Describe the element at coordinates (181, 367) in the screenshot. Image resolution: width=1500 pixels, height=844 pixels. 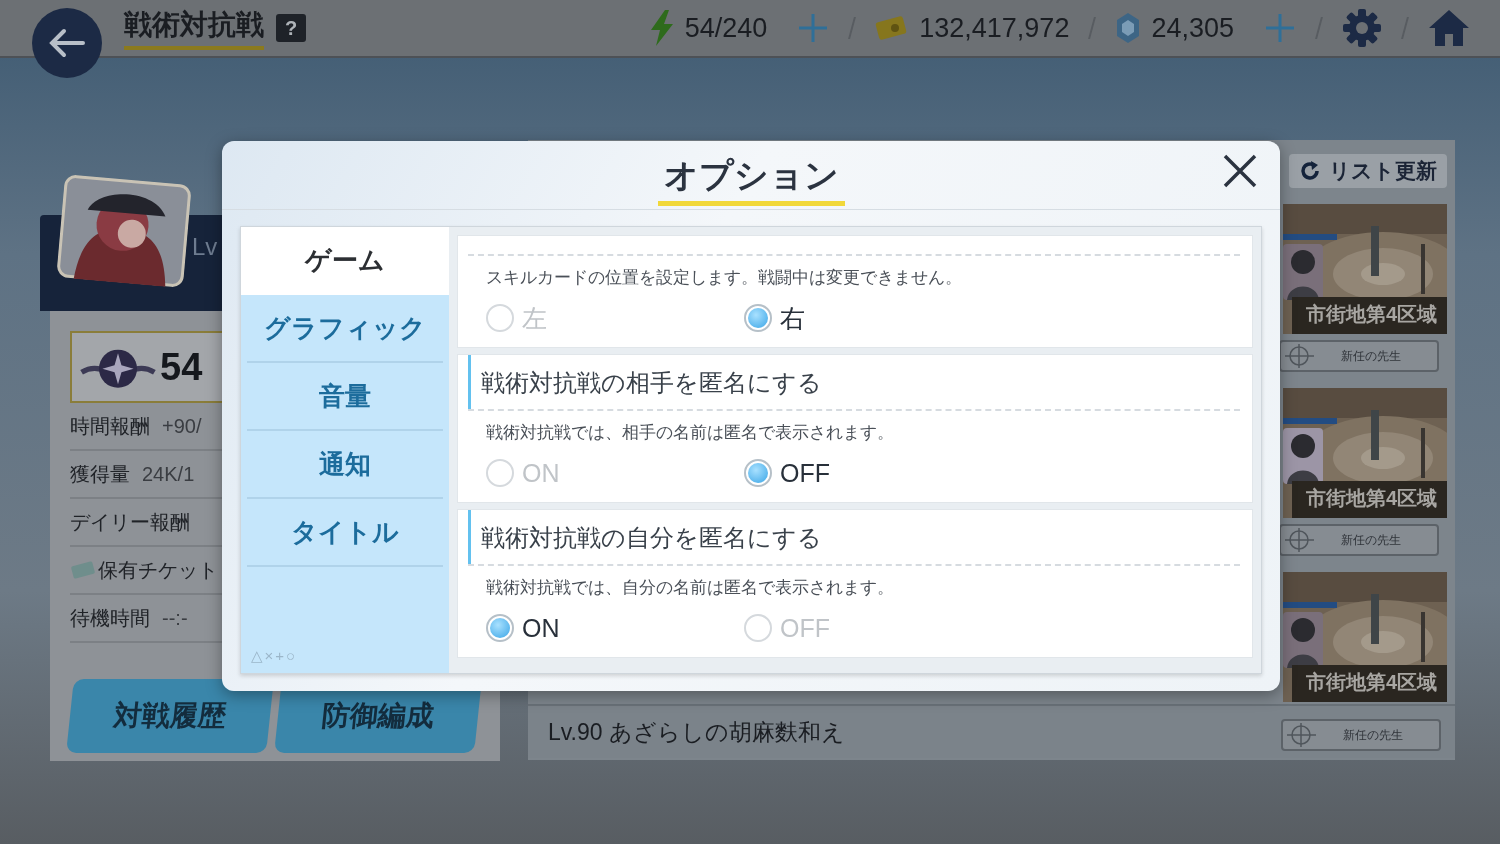
I see `rank-number: 54` at that location.